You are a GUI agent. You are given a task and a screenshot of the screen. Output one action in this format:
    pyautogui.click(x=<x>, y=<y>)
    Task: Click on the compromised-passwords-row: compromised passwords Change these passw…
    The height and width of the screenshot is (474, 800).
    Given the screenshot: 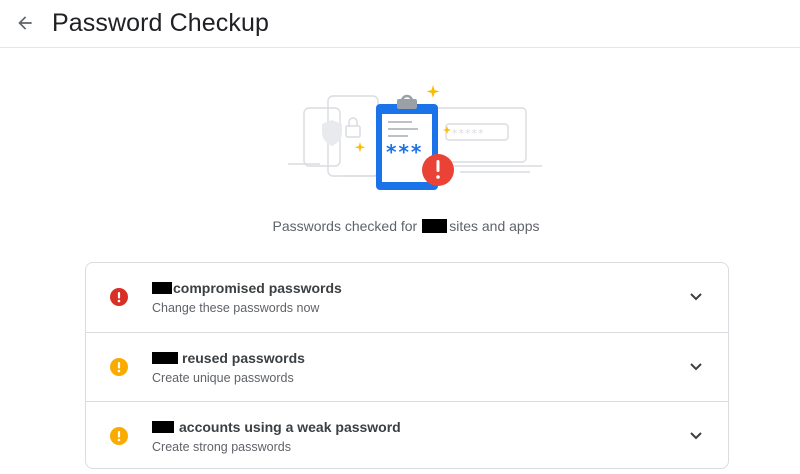 What is the action you would take?
    pyautogui.click(x=407, y=297)
    